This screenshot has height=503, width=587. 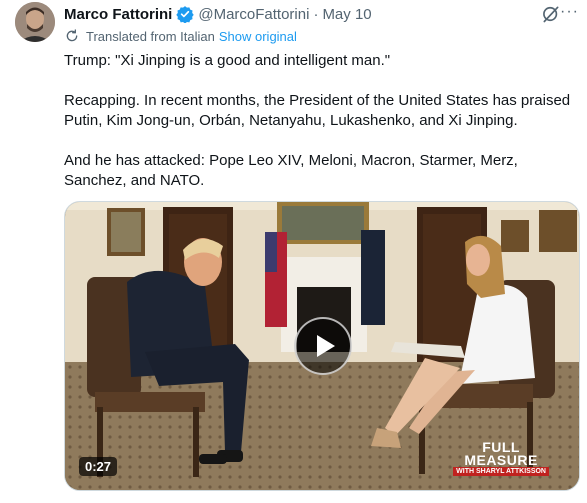 What do you see at coordinates (346, 14) in the screenshot?
I see `tweet-date: May 10` at bounding box center [346, 14].